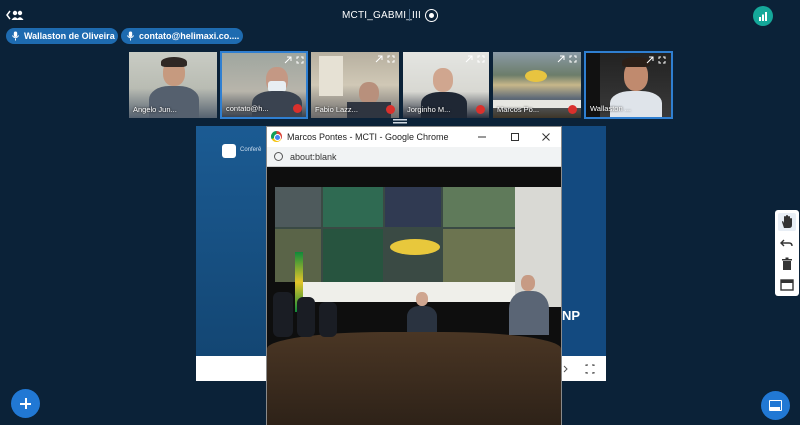 This screenshot has width=800, height=425. What do you see at coordinates (414, 157) in the screenshot?
I see `address-bar: about:blank` at bounding box center [414, 157].